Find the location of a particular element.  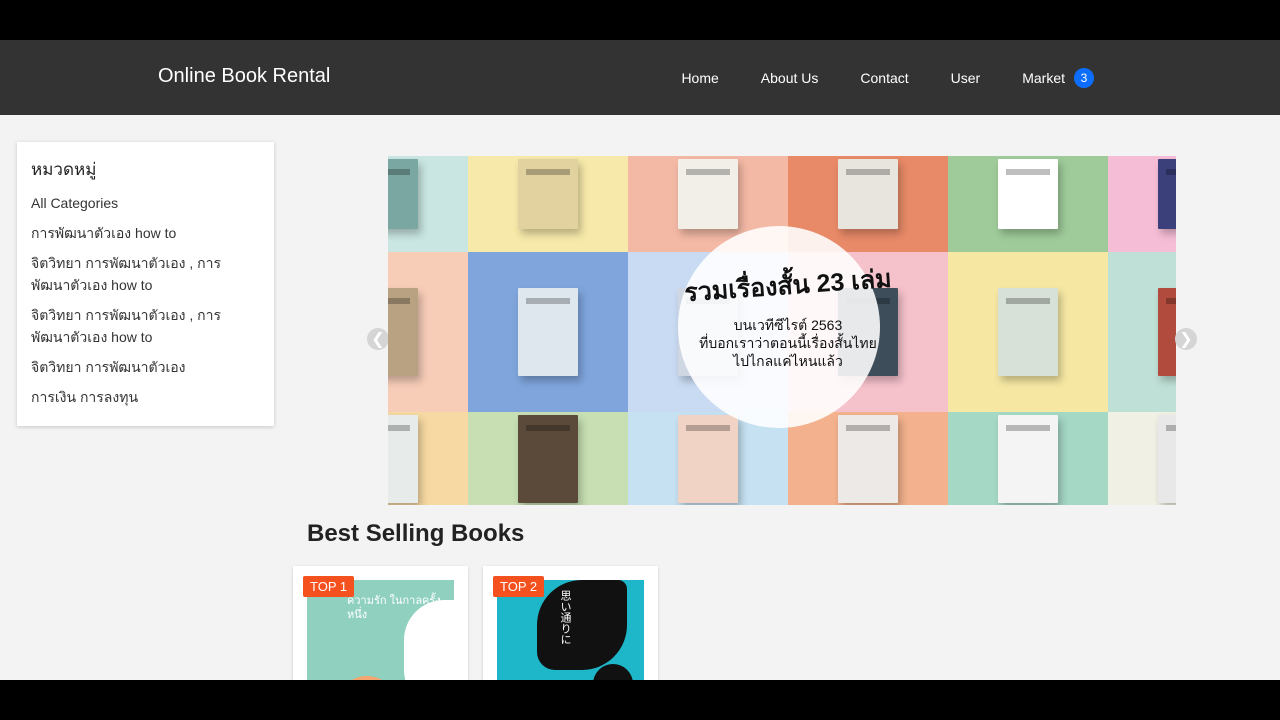

carousel-prev-button: ❮ is located at coordinates (378, 339).